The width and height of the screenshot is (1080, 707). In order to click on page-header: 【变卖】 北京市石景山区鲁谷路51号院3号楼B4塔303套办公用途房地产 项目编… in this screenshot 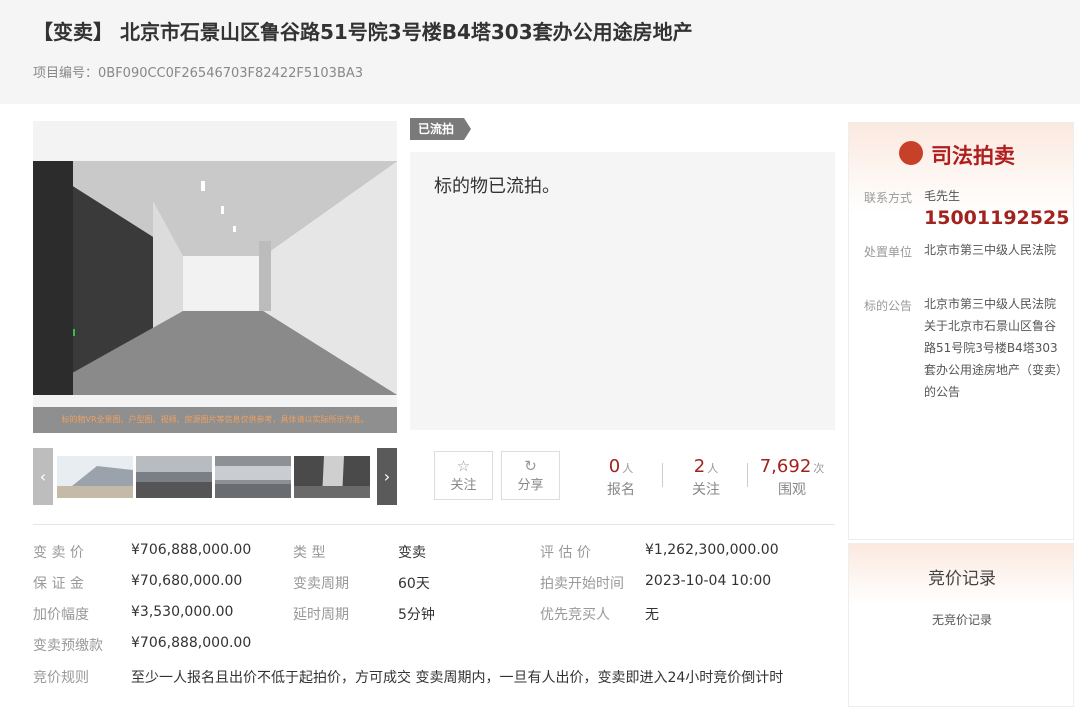, I will do `click(540, 52)`.